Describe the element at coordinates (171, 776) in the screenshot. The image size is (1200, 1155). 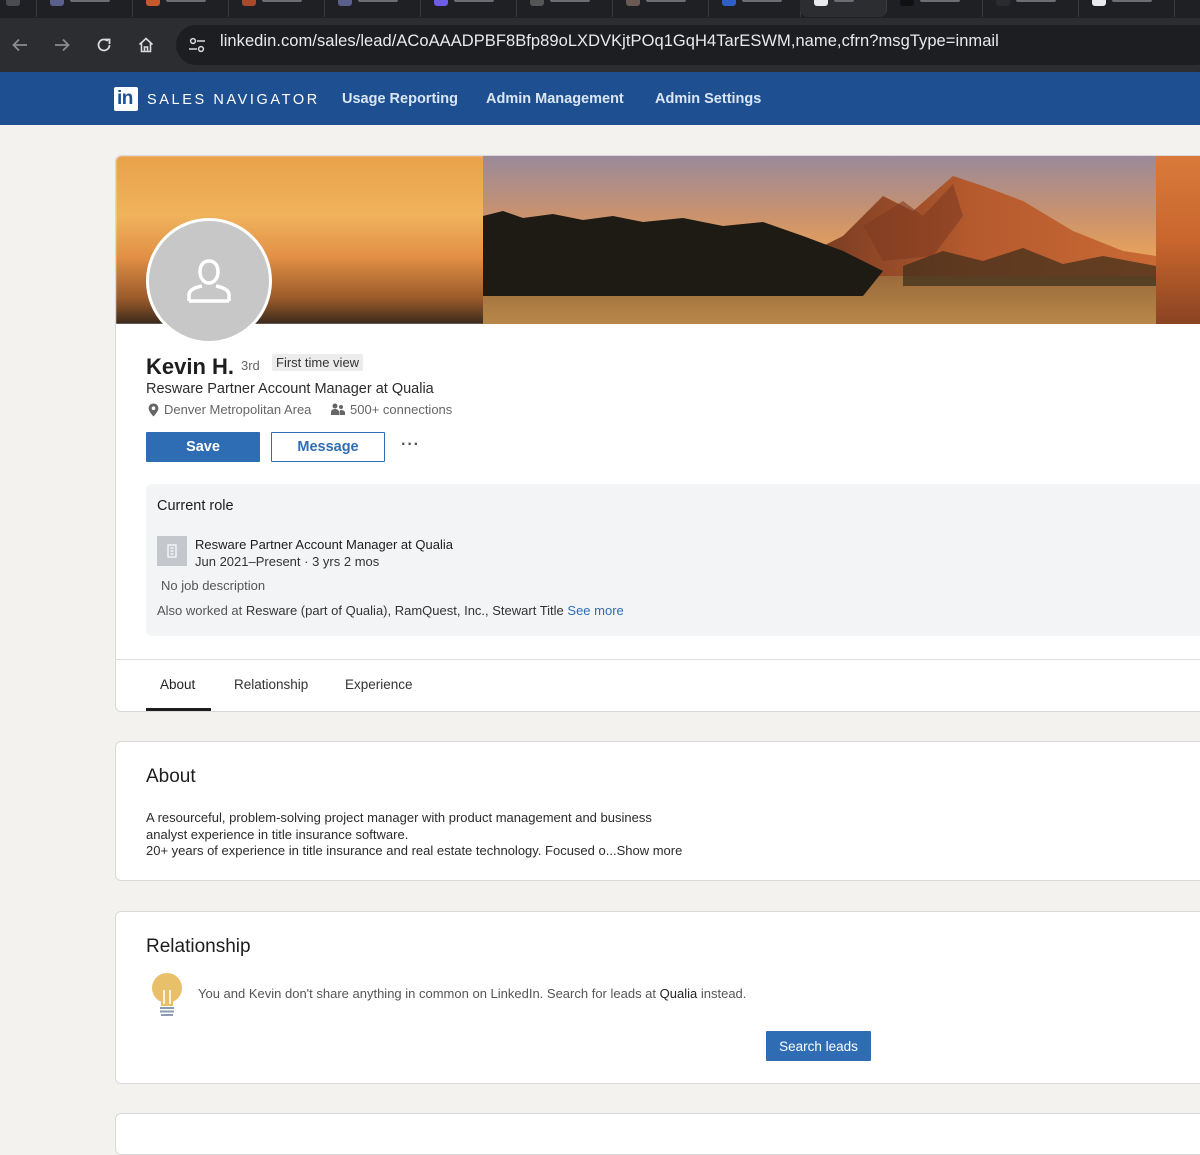
I see `about-heading: About` at that location.